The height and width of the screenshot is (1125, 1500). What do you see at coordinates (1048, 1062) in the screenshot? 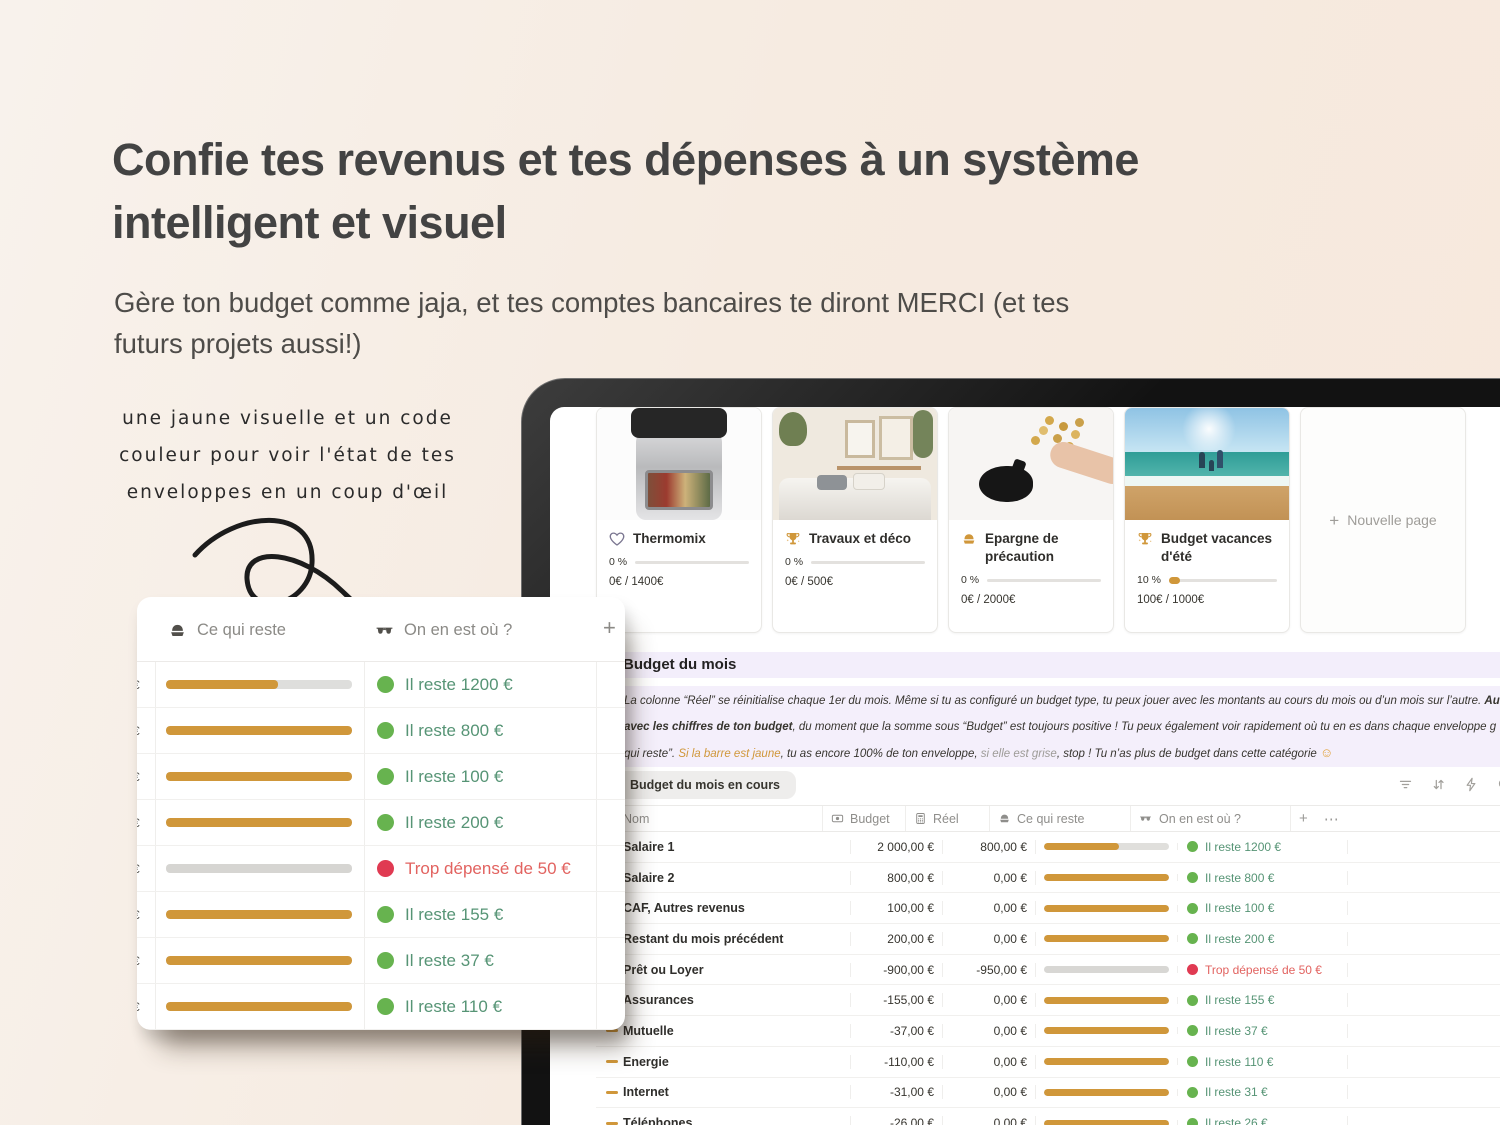
I see `table-row: Energie -110,00 € 0,00 € Il reste 110 €` at bounding box center [1048, 1062].